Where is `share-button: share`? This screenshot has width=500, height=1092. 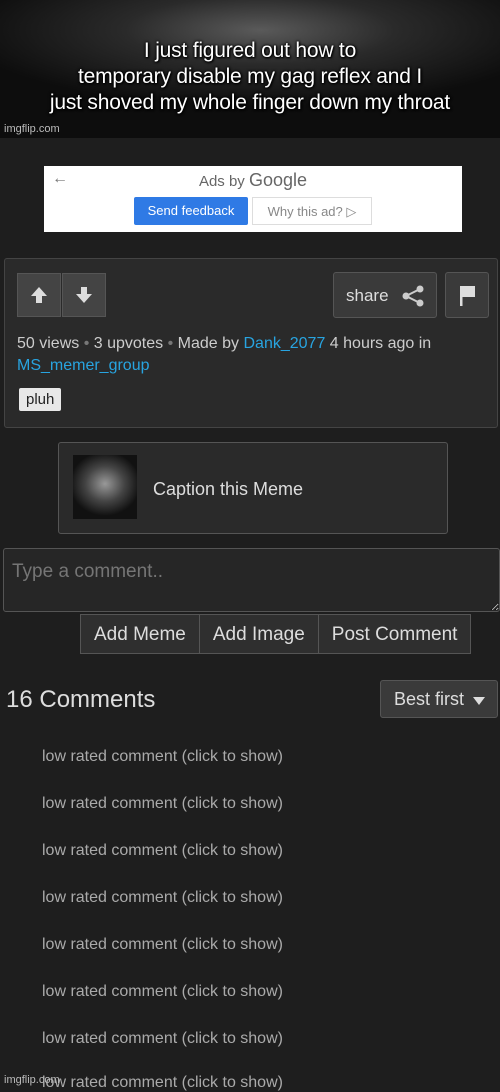
share-button: share is located at coordinates (385, 295).